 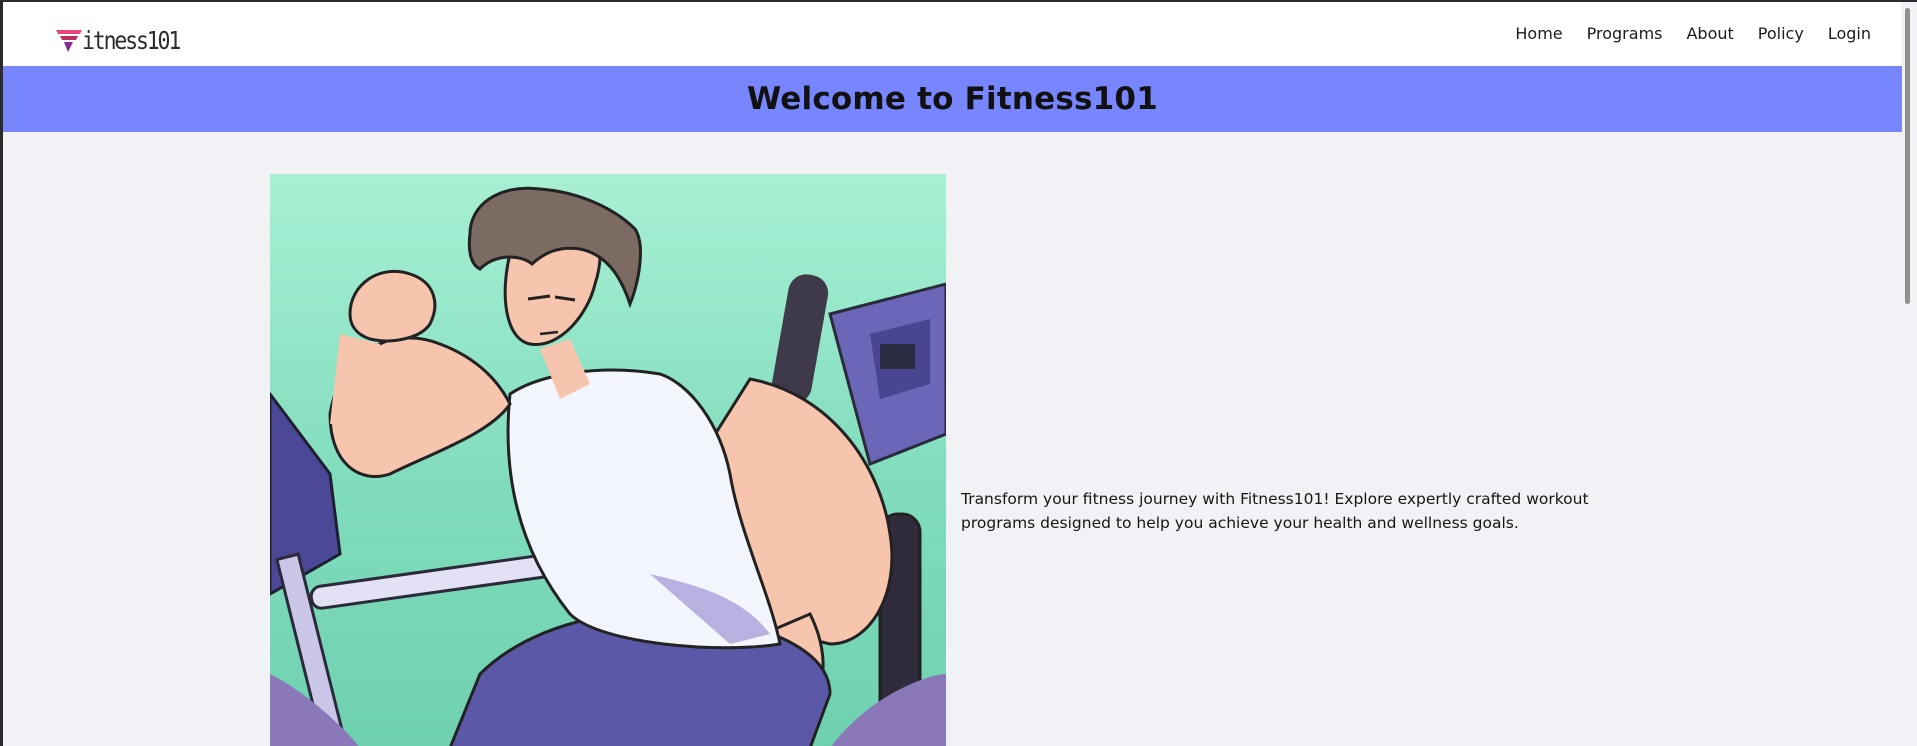 I want to click on logo-text: itness101, so click(x=131, y=40).